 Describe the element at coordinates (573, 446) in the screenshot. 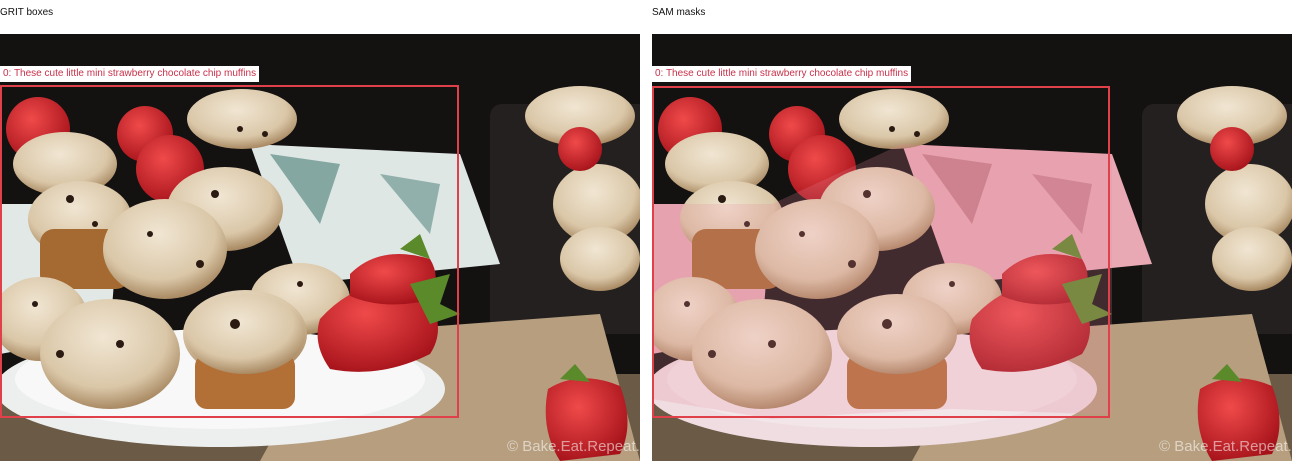

I see `watermark-left: © Bake.Eat.Repeat.` at that location.